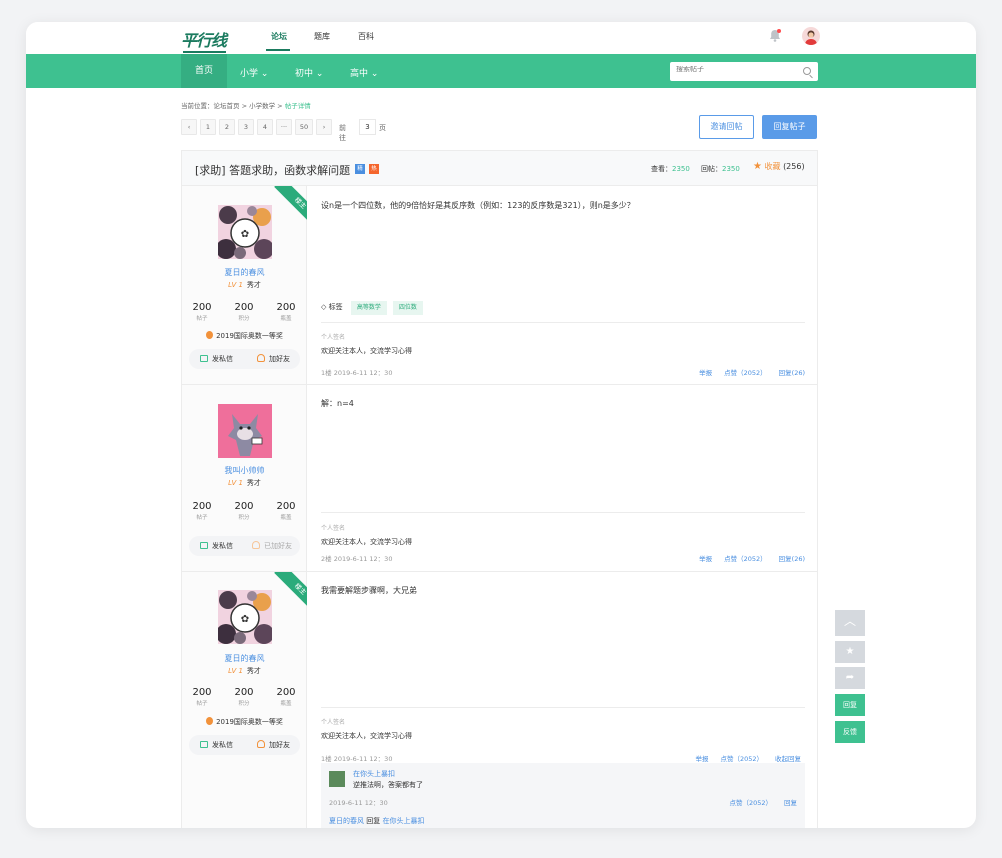  What do you see at coordinates (337, 779) in the screenshot?
I see `reply-avatar` at bounding box center [337, 779].